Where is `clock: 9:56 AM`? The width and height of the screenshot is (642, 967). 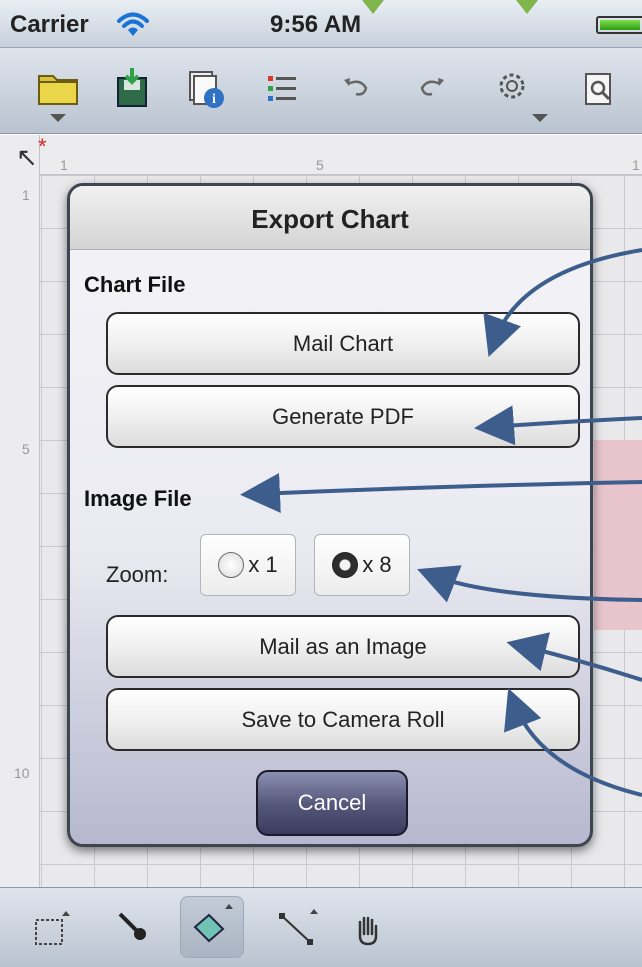 clock: 9:56 AM is located at coordinates (316, 24).